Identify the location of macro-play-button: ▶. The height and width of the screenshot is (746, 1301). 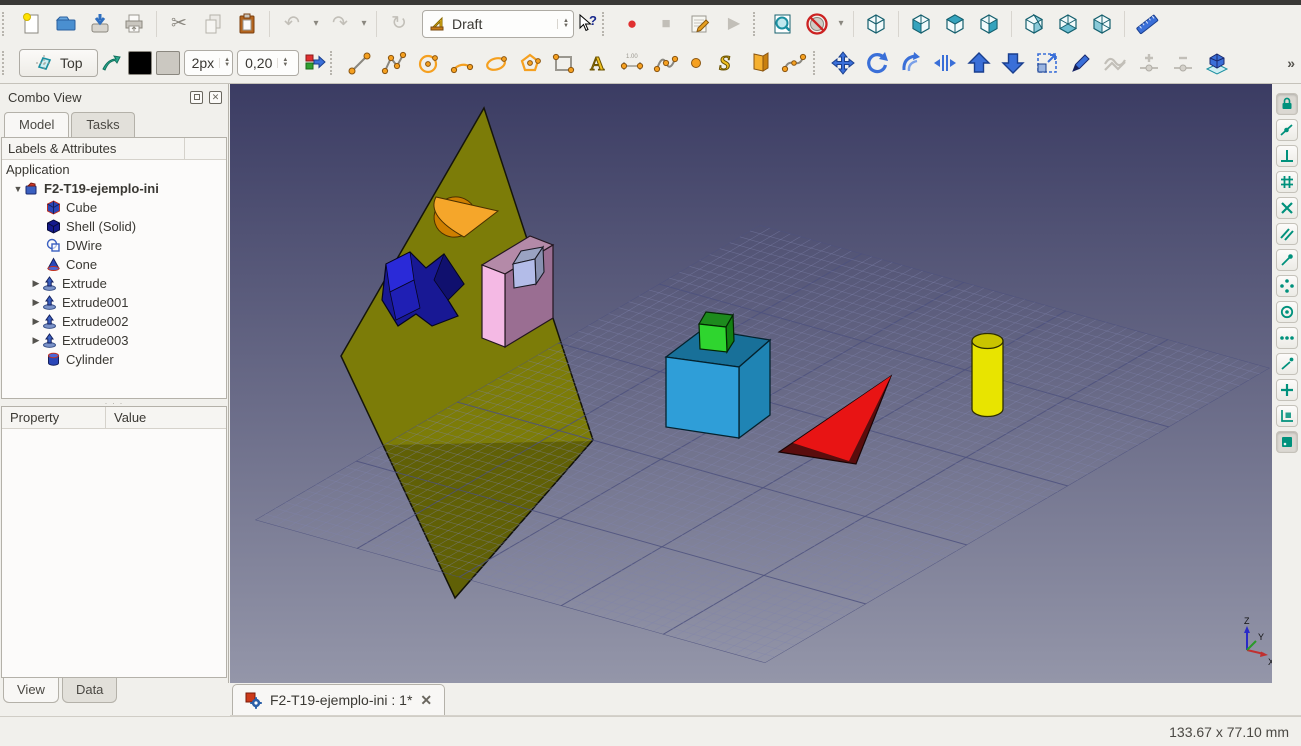
(734, 24).